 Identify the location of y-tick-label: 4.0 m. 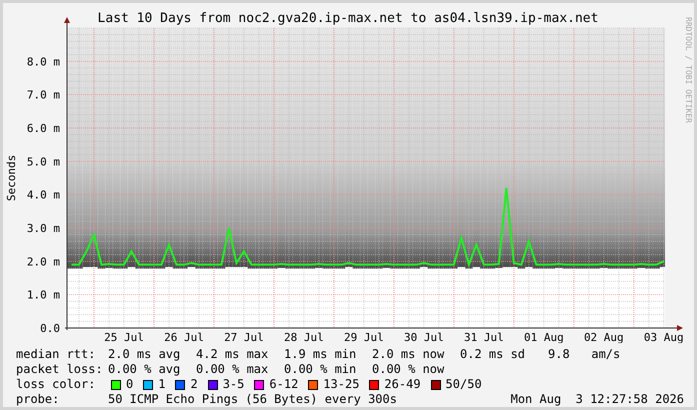
(43, 195).